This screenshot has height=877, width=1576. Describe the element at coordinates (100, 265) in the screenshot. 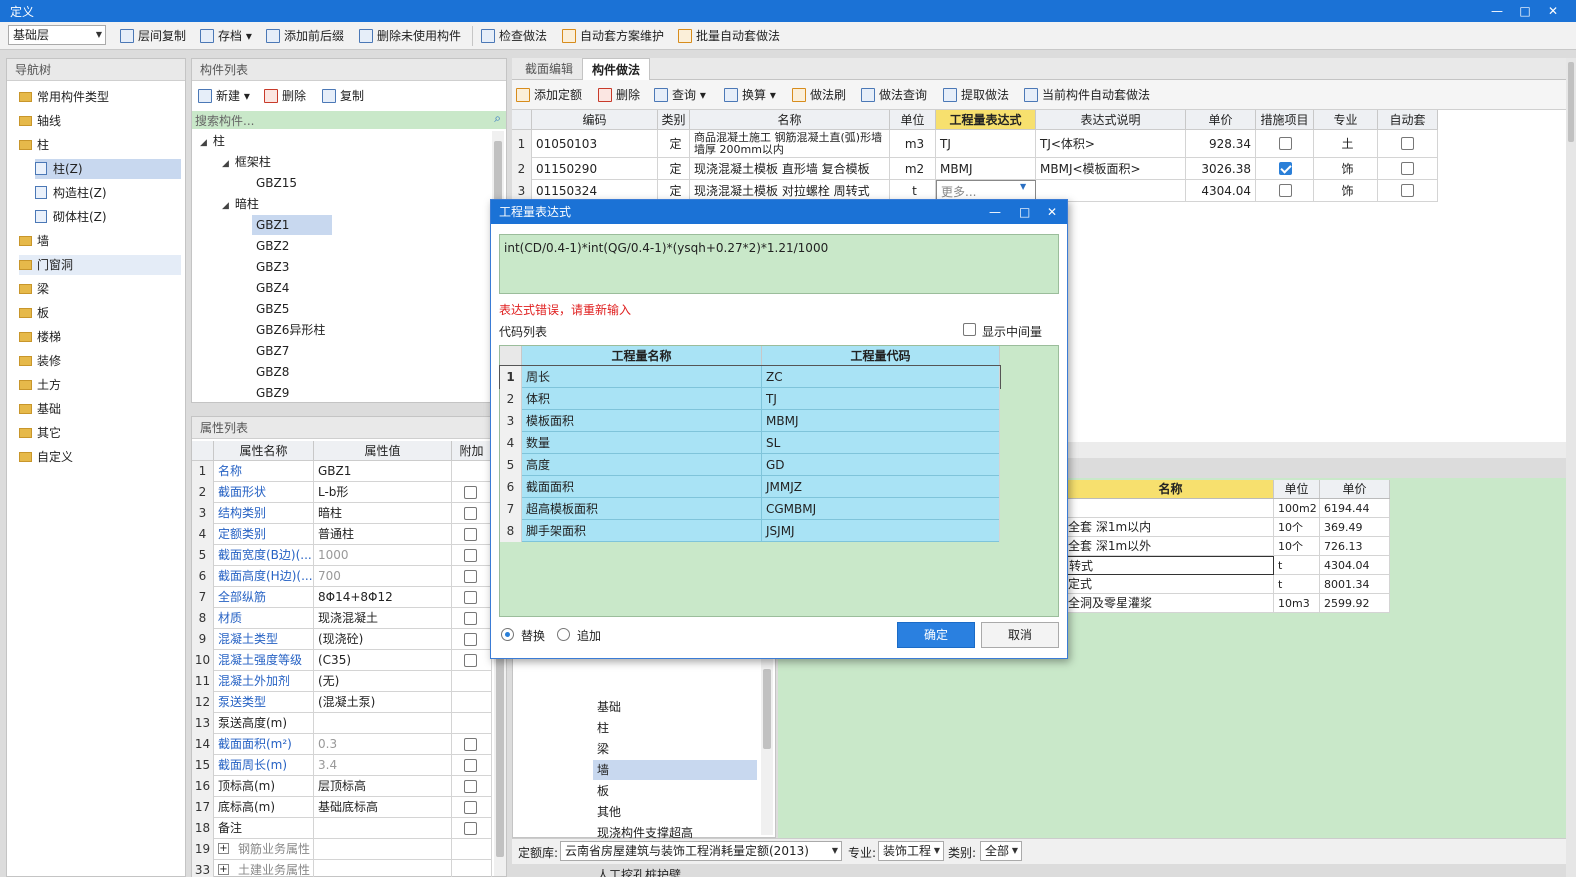

I see `nav-item-door-window: 门窗洞` at that location.